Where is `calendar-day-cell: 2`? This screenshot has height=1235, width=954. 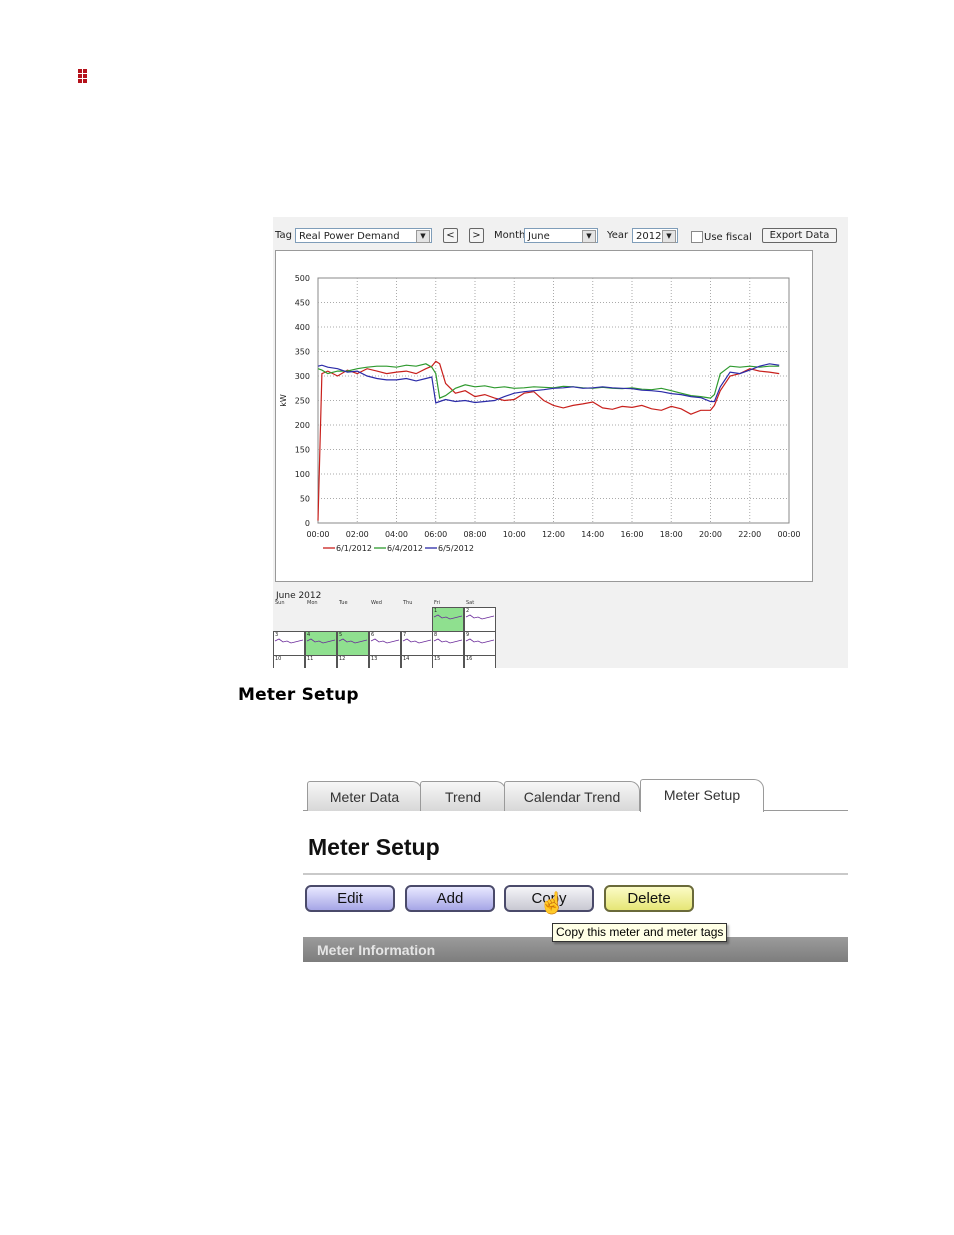 calendar-day-cell: 2 is located at coordinates (480, 619).